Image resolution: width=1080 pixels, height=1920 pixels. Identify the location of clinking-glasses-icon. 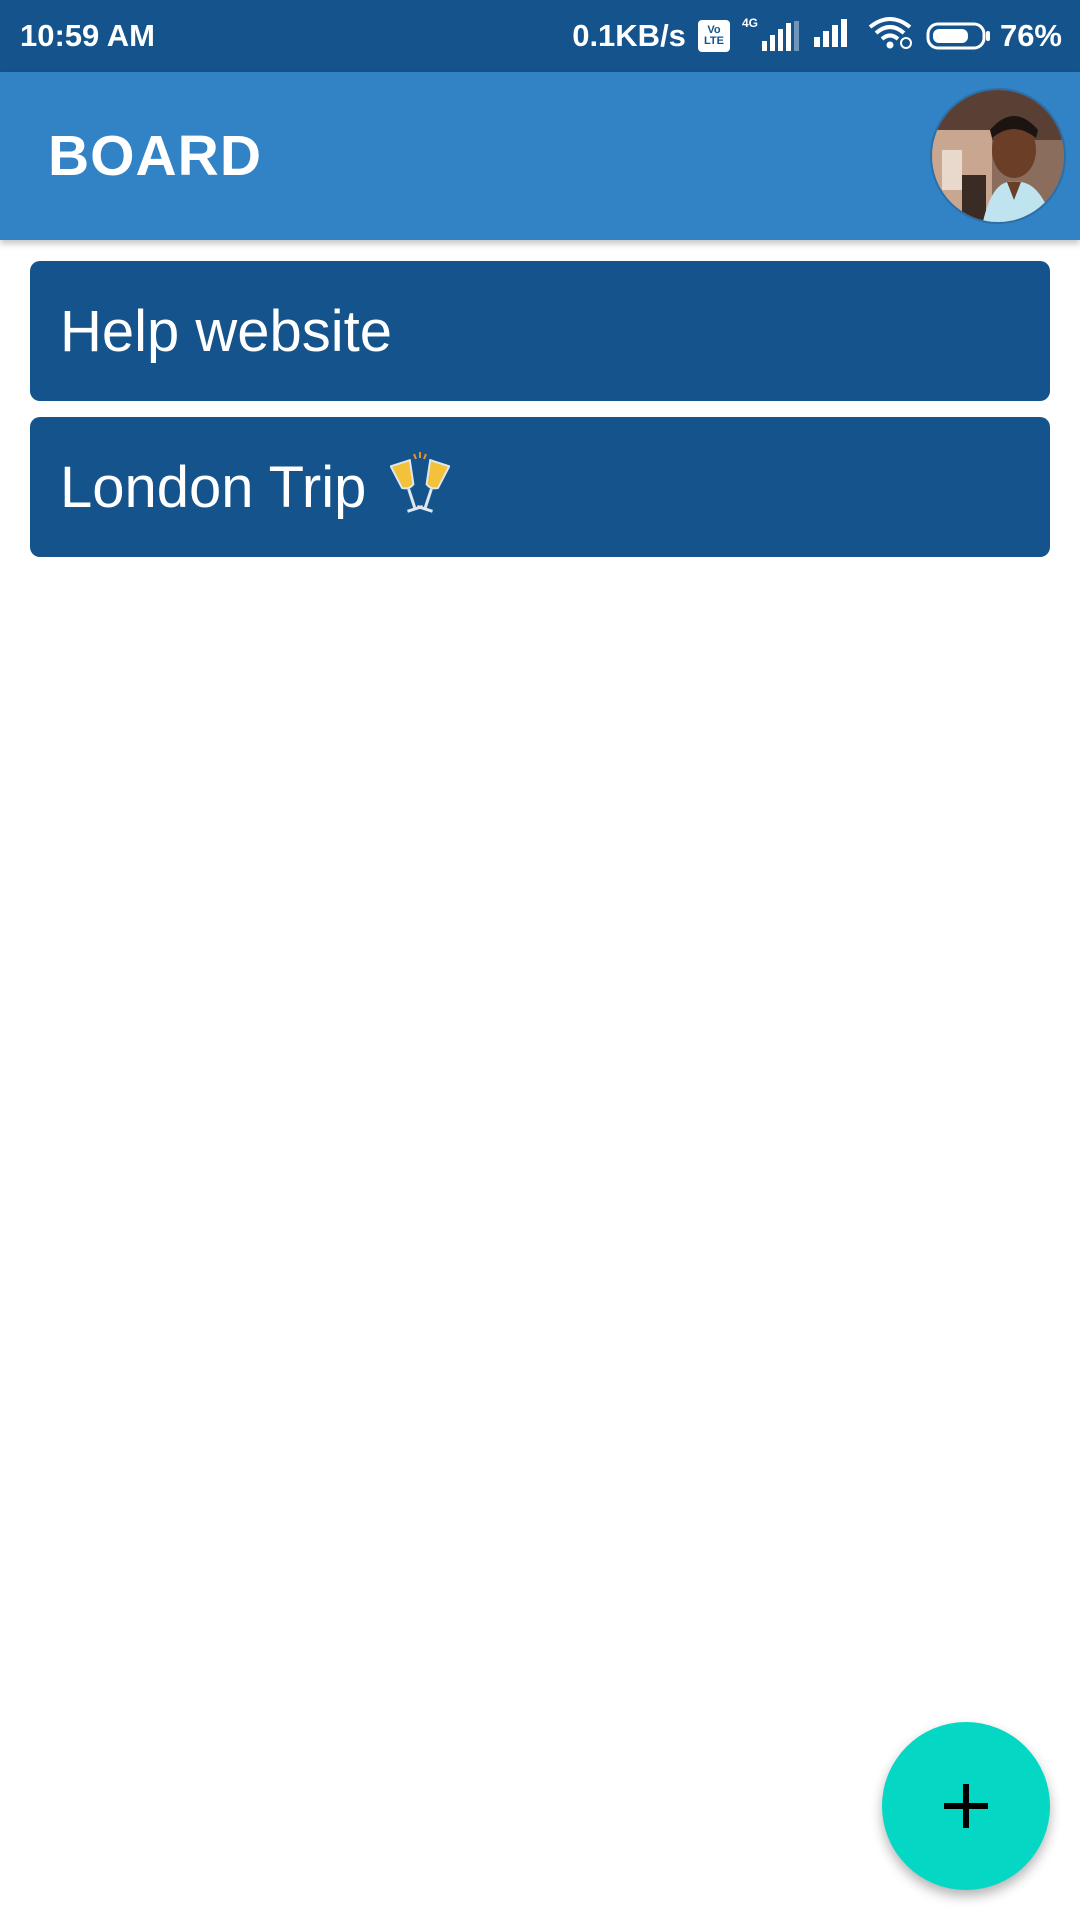
(420, 487).